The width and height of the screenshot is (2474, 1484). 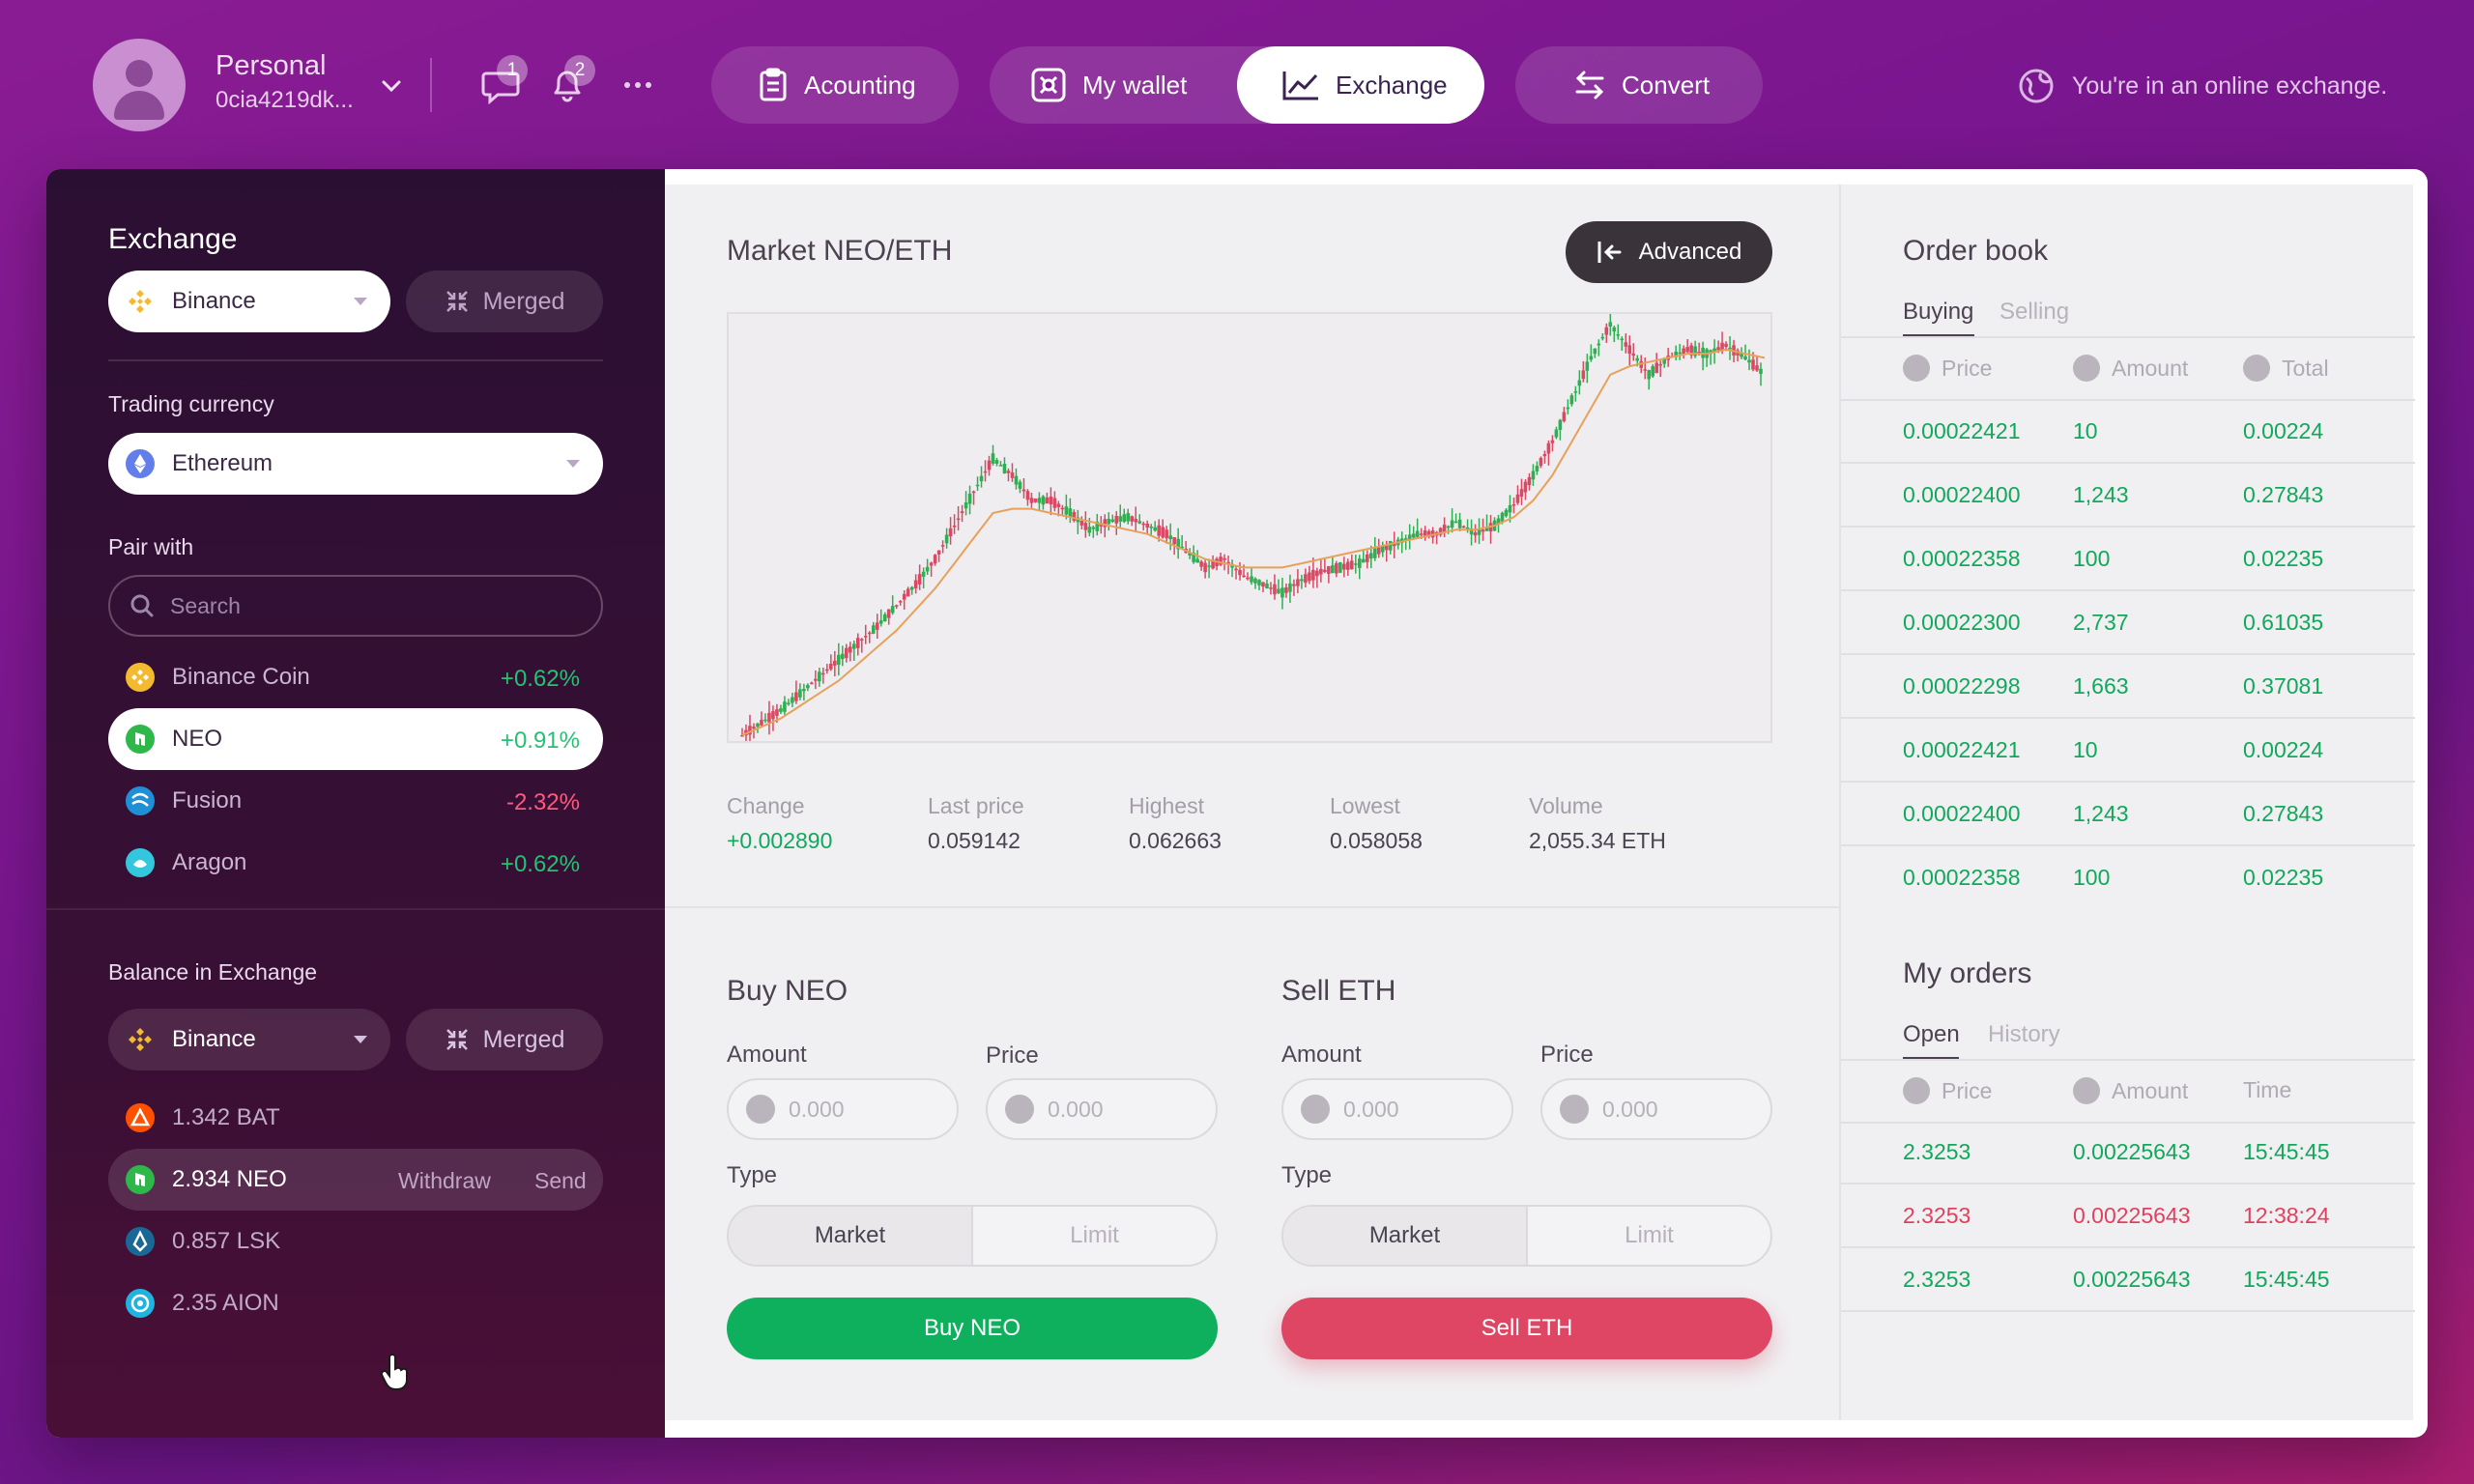 I want to click on pair-item-neo: NEO +0.91%, so click(x=355, y=739).